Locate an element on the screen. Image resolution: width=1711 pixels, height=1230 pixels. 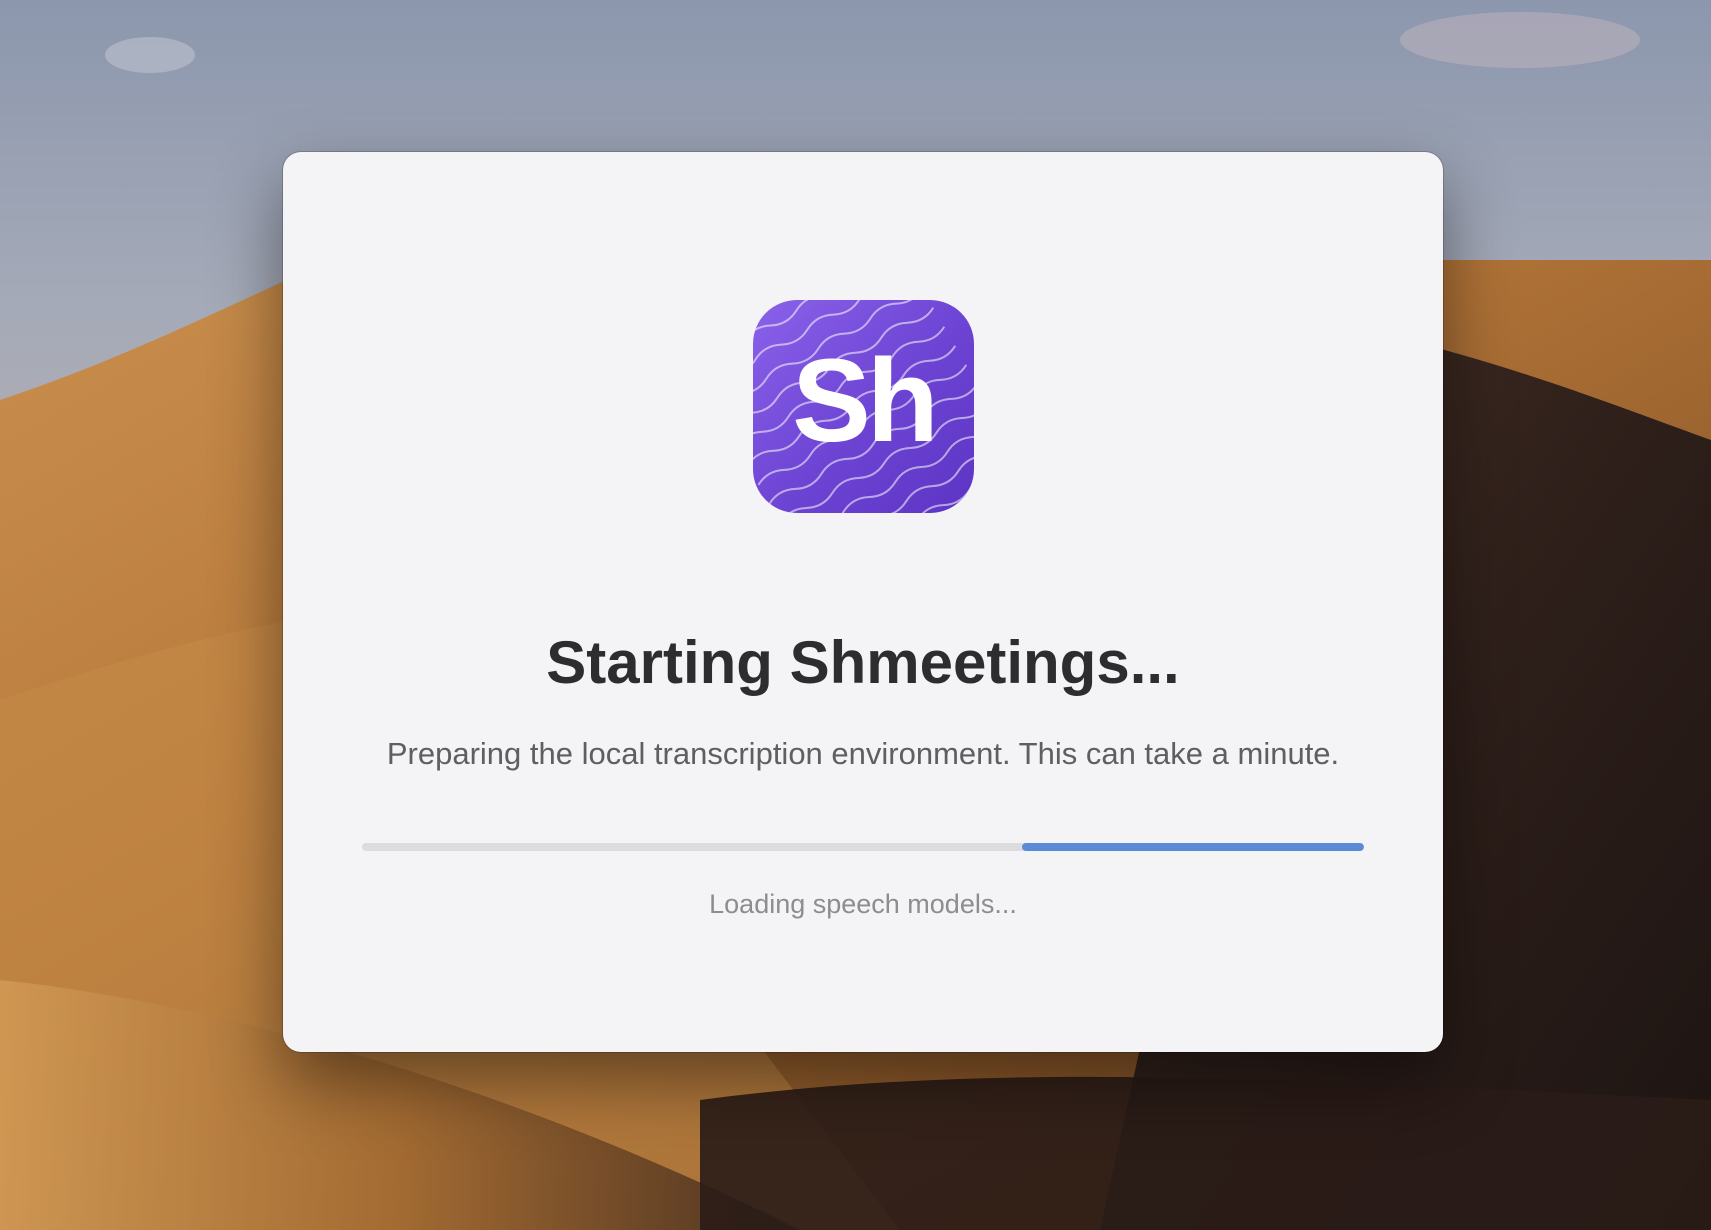
loading-progress-bar is located at coordinates (863, 847).